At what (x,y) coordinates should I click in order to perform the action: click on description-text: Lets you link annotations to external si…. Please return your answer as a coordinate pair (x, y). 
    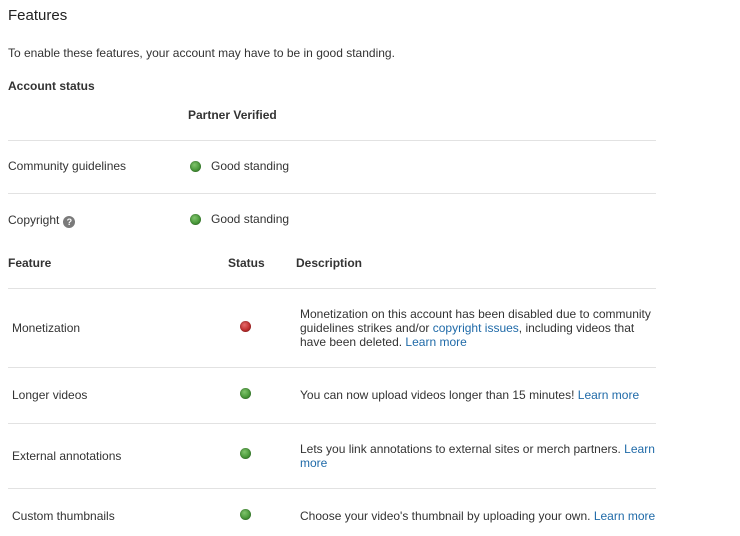
    Looking at the image, I should click on (462, 449).